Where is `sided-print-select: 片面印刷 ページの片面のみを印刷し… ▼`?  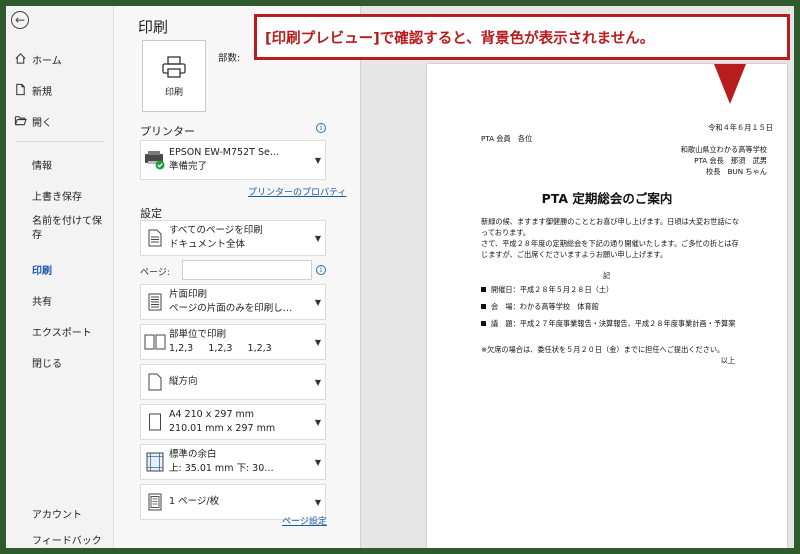 sided-print-select: 片面印刷 ページの片面のみを印刷し… ▼ is located at coordinates (233, 302).